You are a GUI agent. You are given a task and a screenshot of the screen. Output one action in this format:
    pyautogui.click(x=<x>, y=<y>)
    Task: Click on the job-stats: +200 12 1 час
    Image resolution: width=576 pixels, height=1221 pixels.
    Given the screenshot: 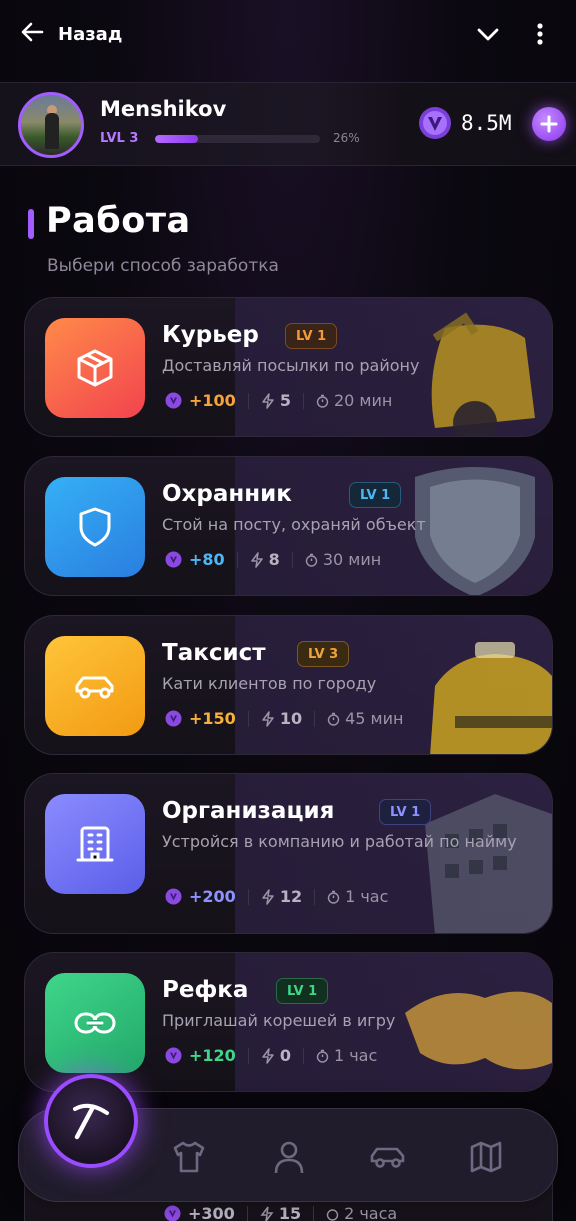 What is the action you would take?
    pyautogui.click(x=276, y=896)
    